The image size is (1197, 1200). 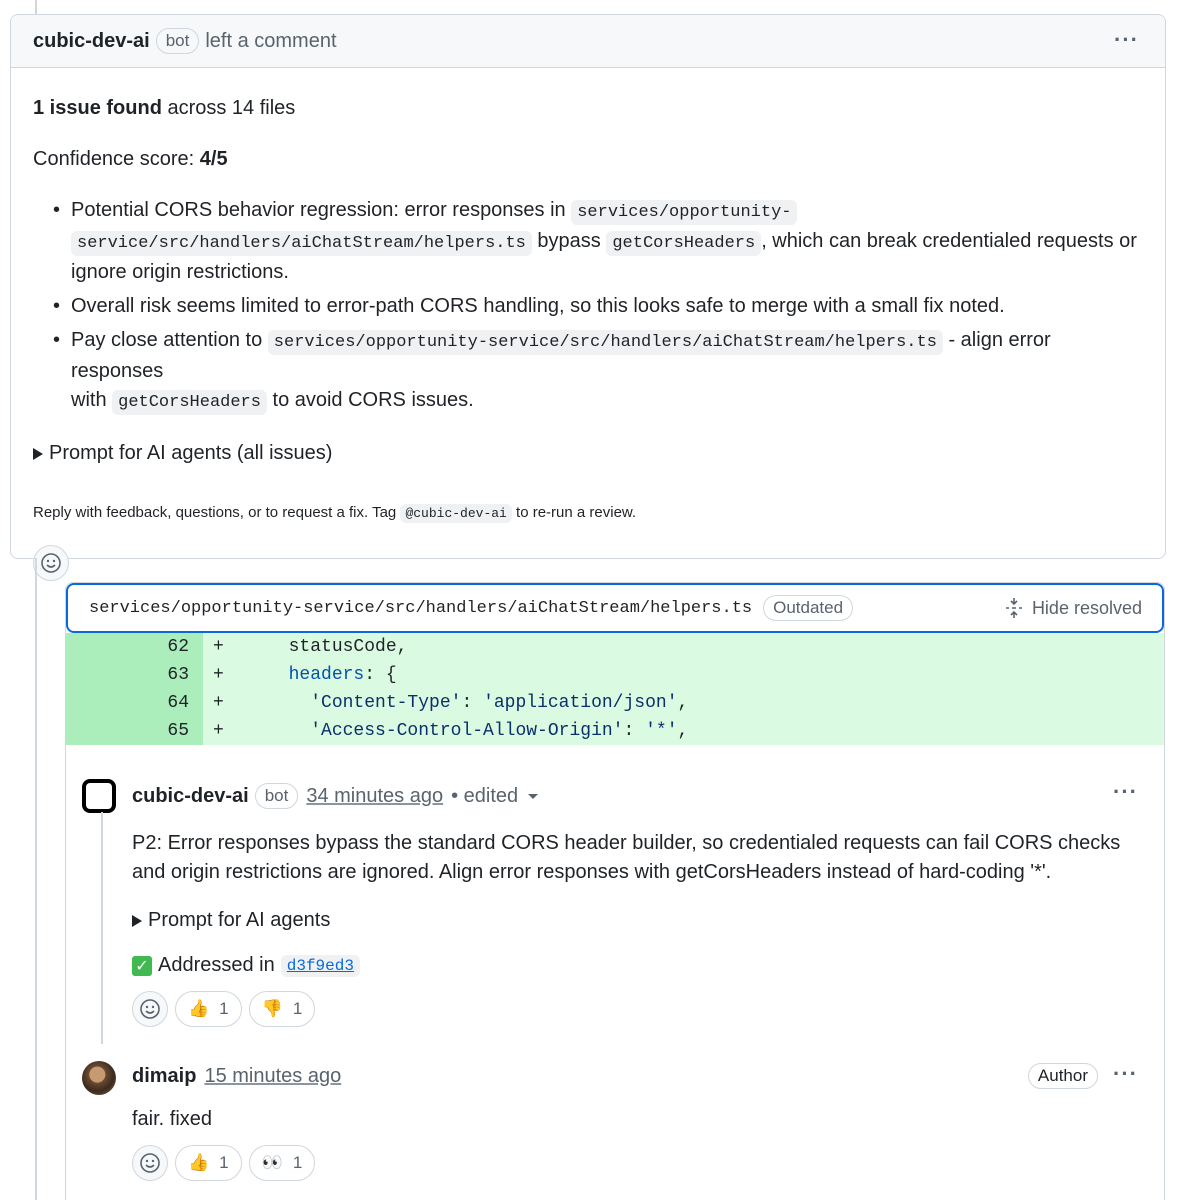 I want to click on code-line: + headers: {, so click(x=683, y=675).